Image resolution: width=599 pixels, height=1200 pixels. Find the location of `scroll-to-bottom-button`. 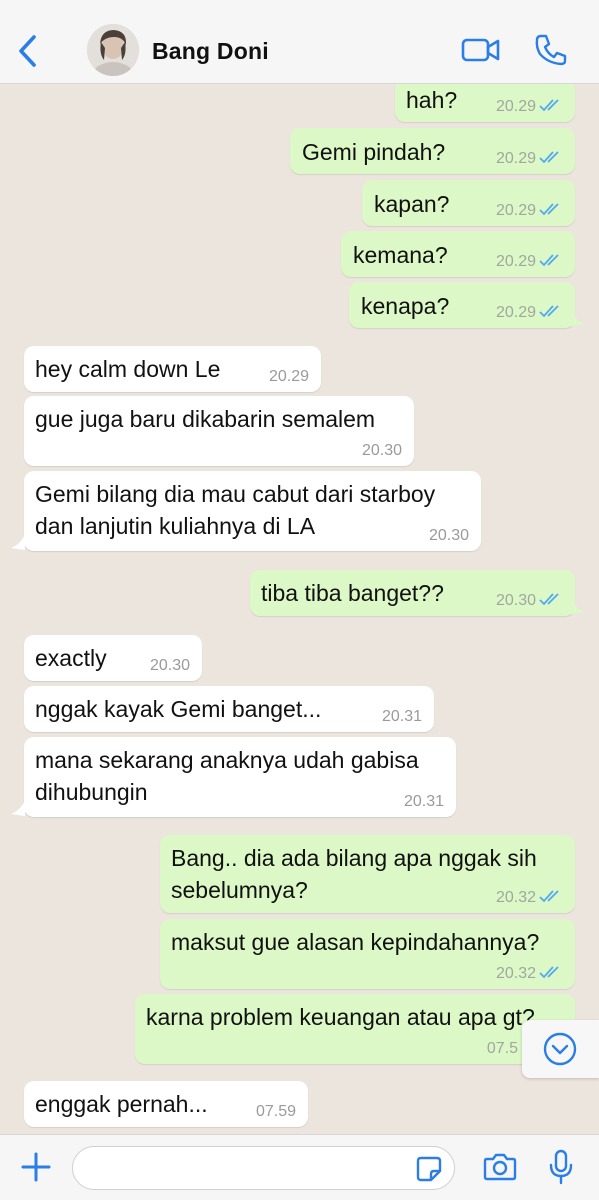

scroll-to-bottom-button is located at coordinates (560, 1049).